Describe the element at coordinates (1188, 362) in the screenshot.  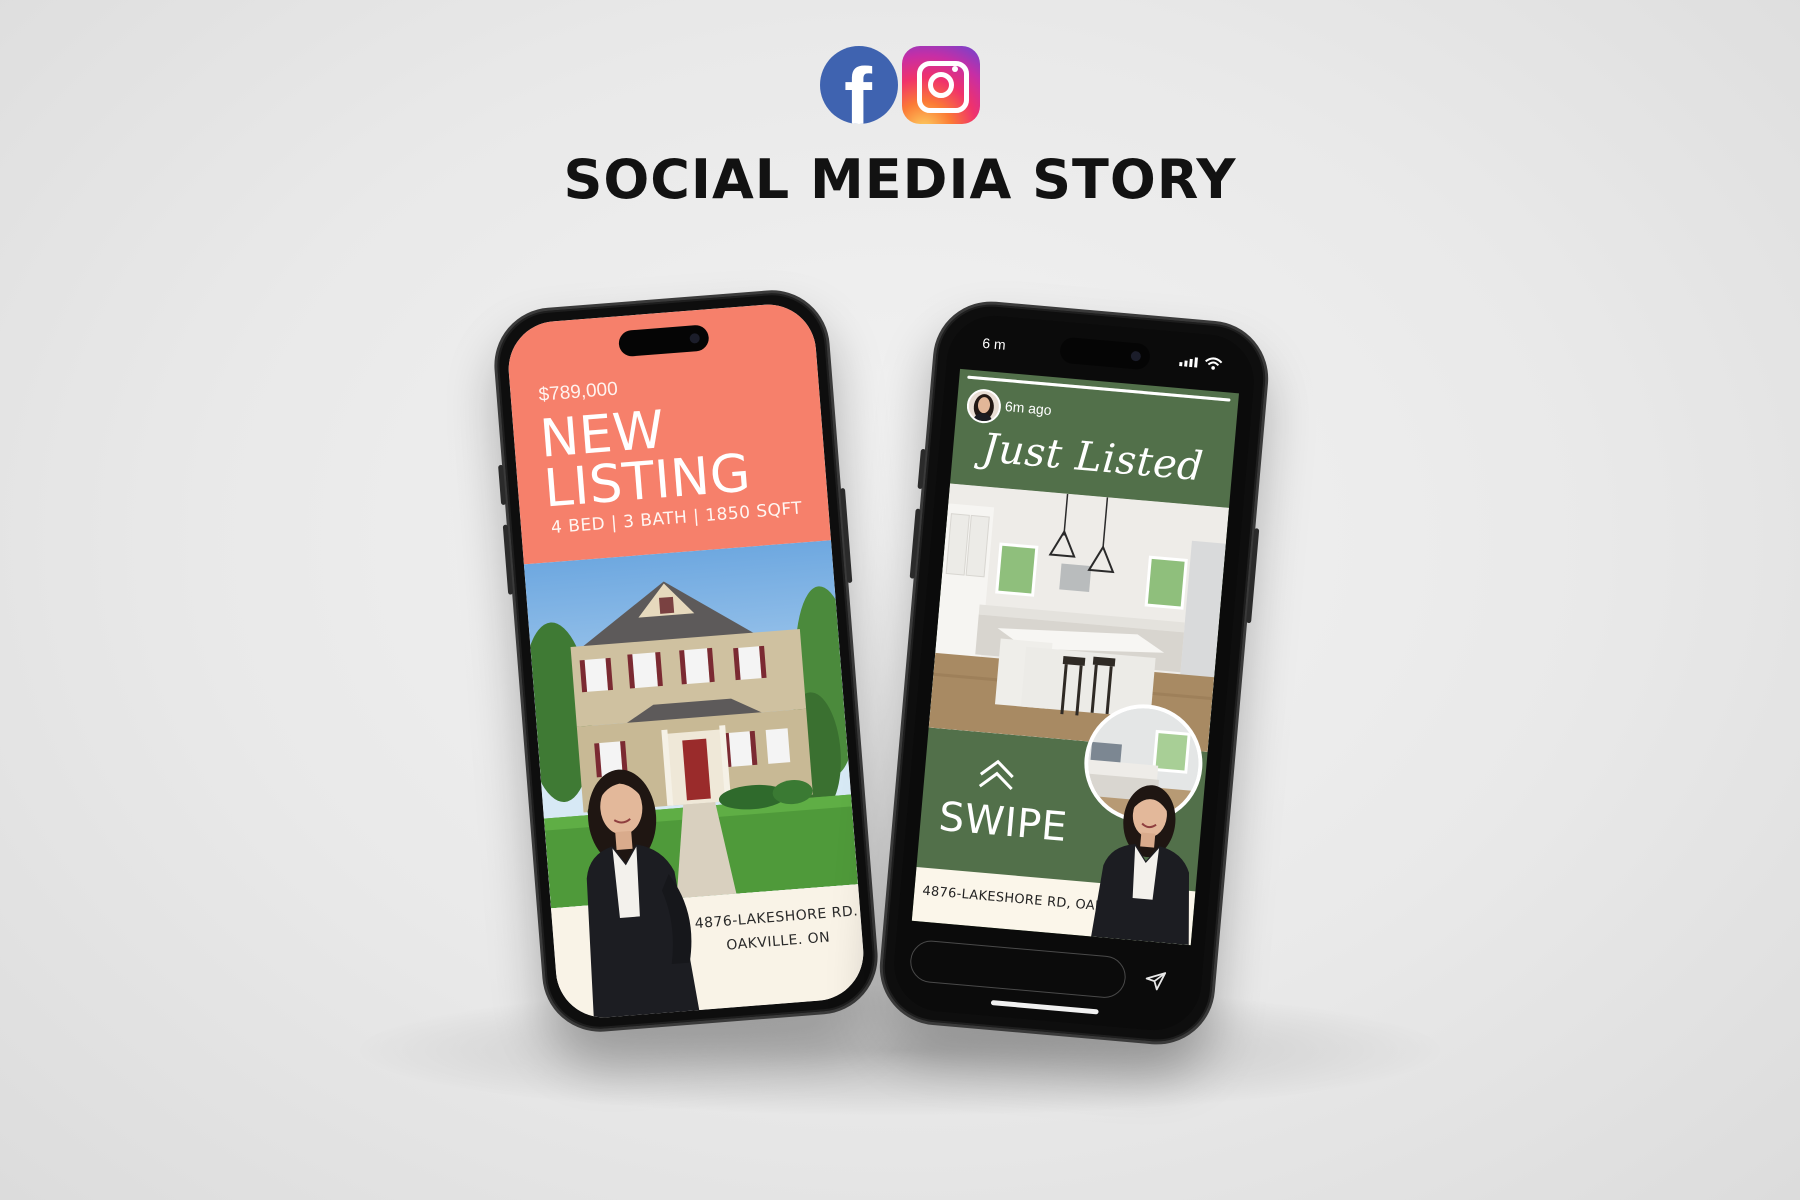
I see `signal-icon` at that location.